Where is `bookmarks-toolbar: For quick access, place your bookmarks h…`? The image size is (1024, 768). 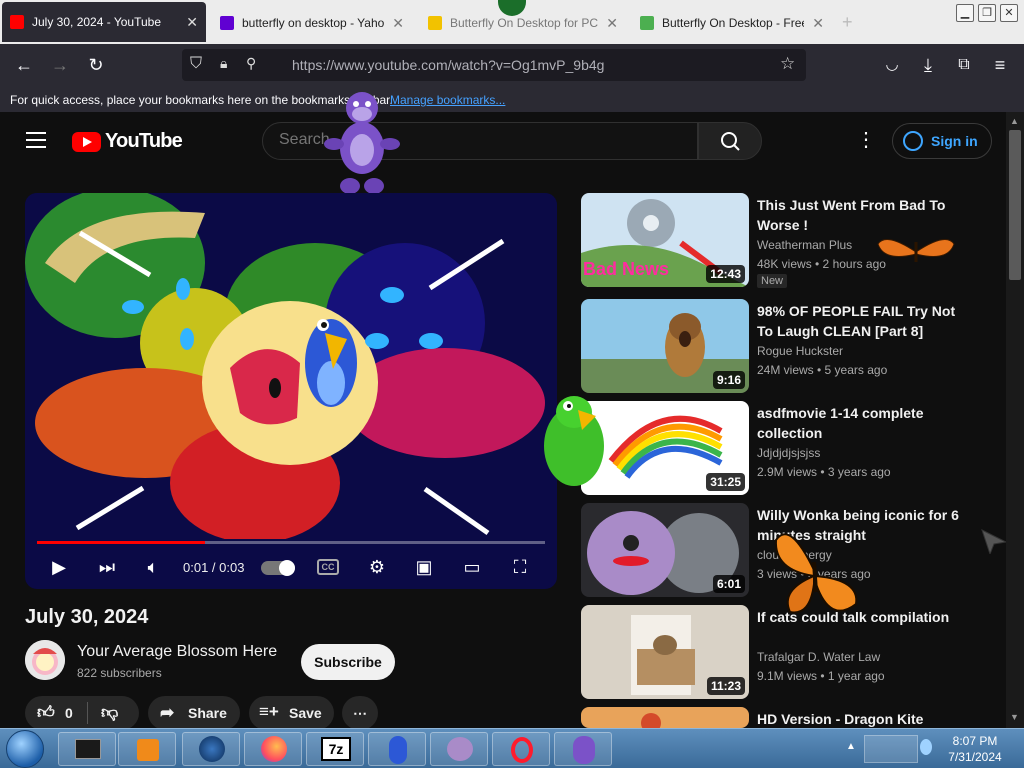 bookmarks-toolbar: For quick access, place your bookmarks h… is located at coordinates (512, 99).